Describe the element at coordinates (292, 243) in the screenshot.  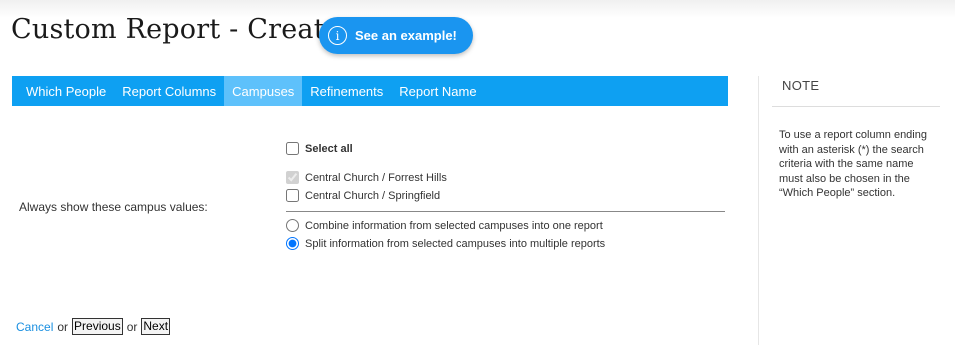
I see `split-report-radio` at that location.